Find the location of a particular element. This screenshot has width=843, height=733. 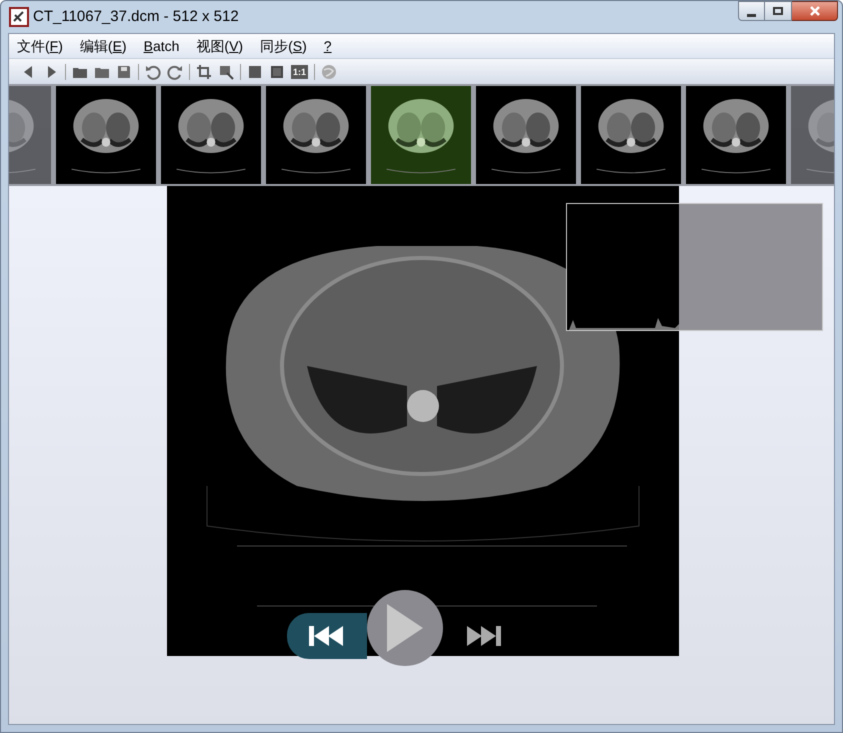

window-title: CT_11067_37.dcm - 512 x 512 is located at coordinates (136, 16).